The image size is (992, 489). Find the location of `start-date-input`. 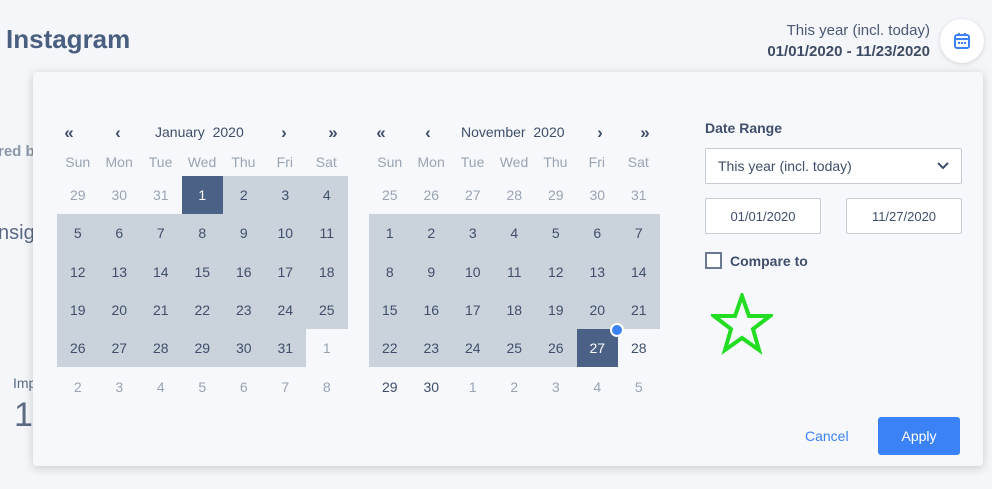

start-date-input is located at coordinates (763, 216).